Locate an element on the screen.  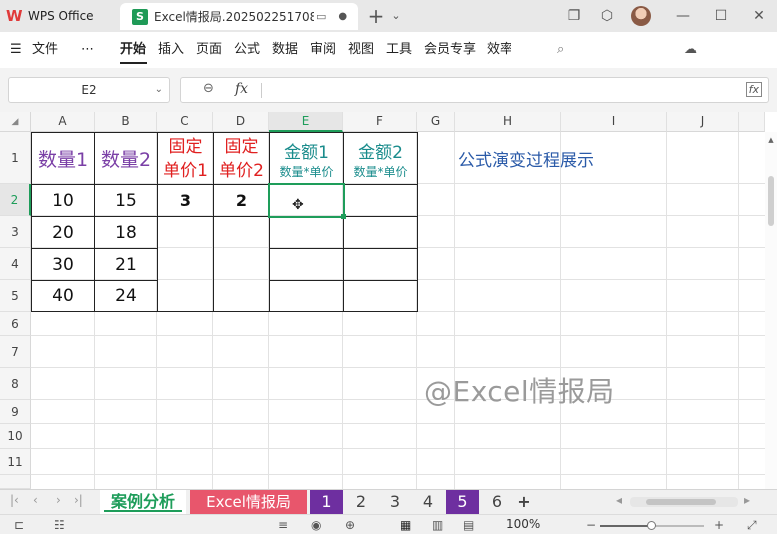
cell-a4: 30 is located at coordinates (63, 264).